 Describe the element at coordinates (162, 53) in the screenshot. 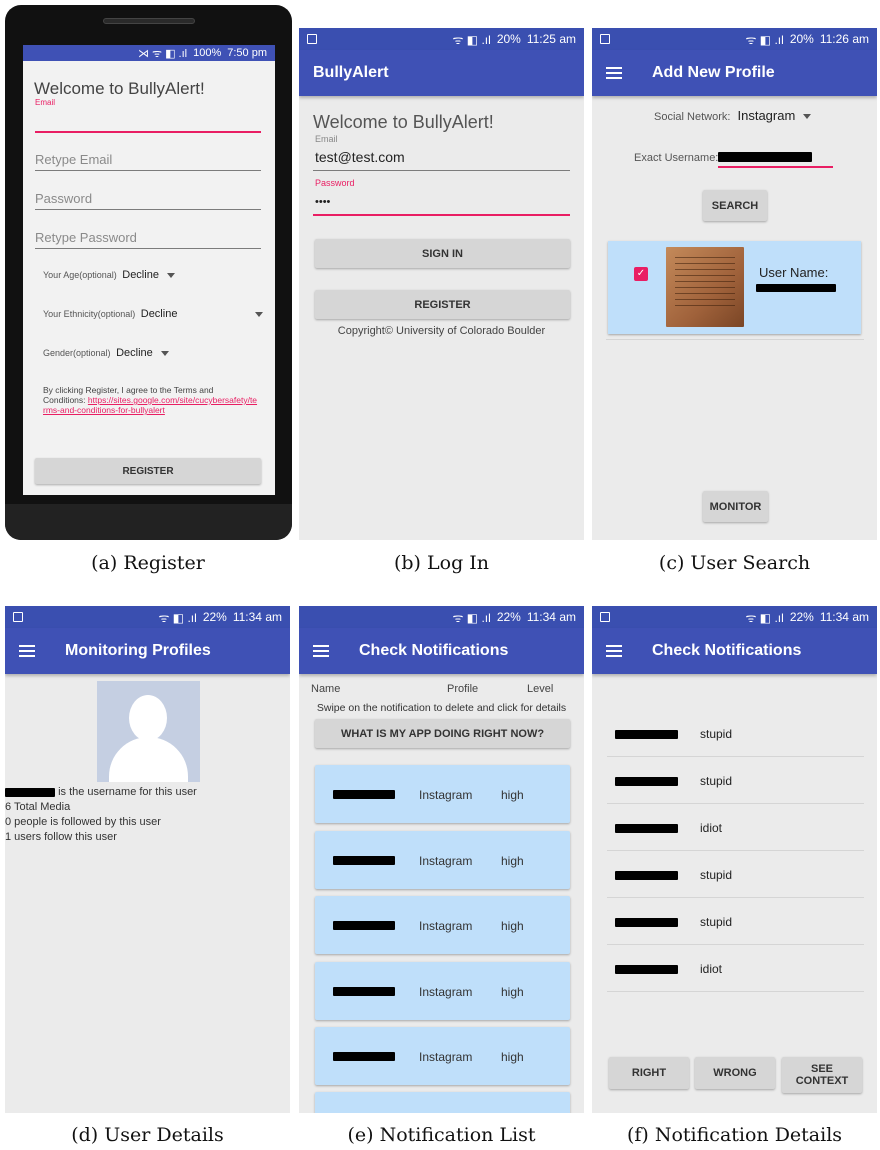

I see `status-icons: ⋊ ᯤ ◧ .ıl` at that location.